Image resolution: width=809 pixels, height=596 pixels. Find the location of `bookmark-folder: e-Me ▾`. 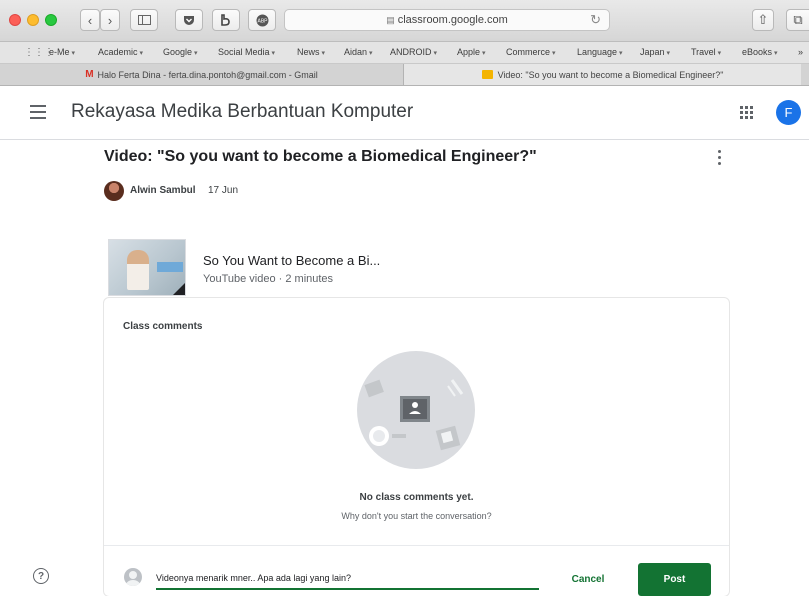

bookmark-folder: e-Me ▾ is located at coordinates (62, 52).